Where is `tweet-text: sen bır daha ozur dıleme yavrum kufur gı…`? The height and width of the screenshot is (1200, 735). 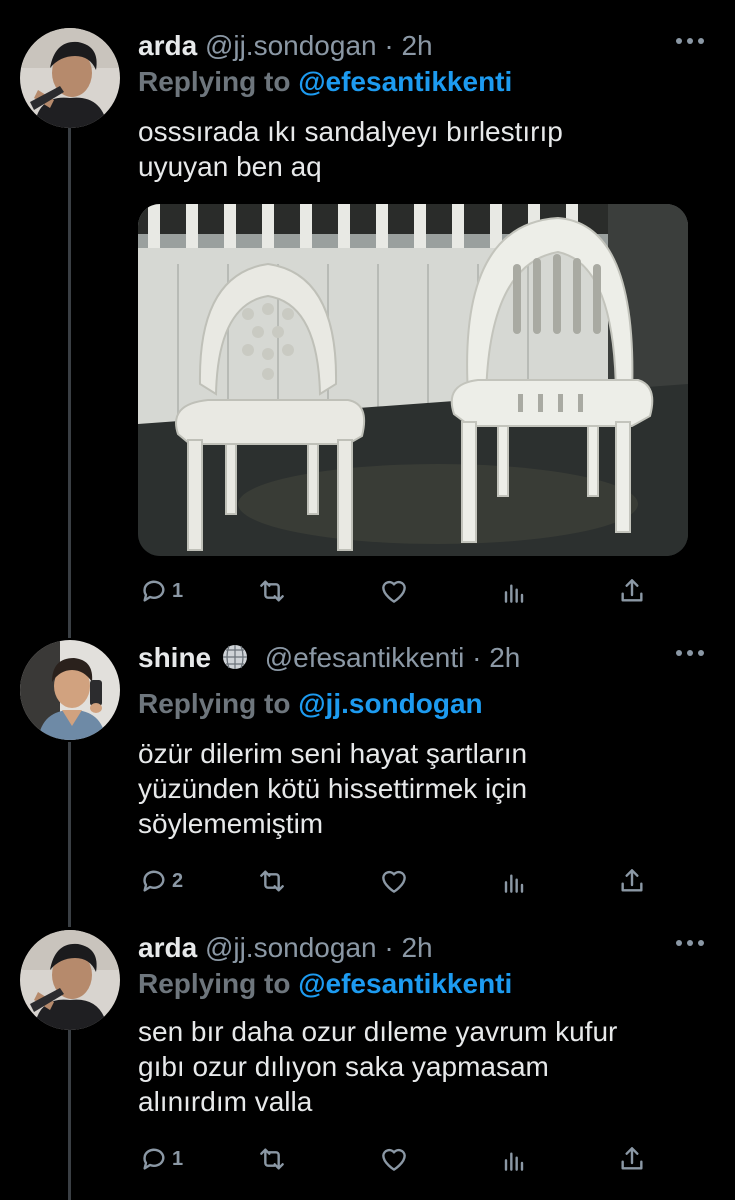 tweet-text: sen bır daha ozur dıleme yavrum kufur gı… is located at coordinates (377, 1066).